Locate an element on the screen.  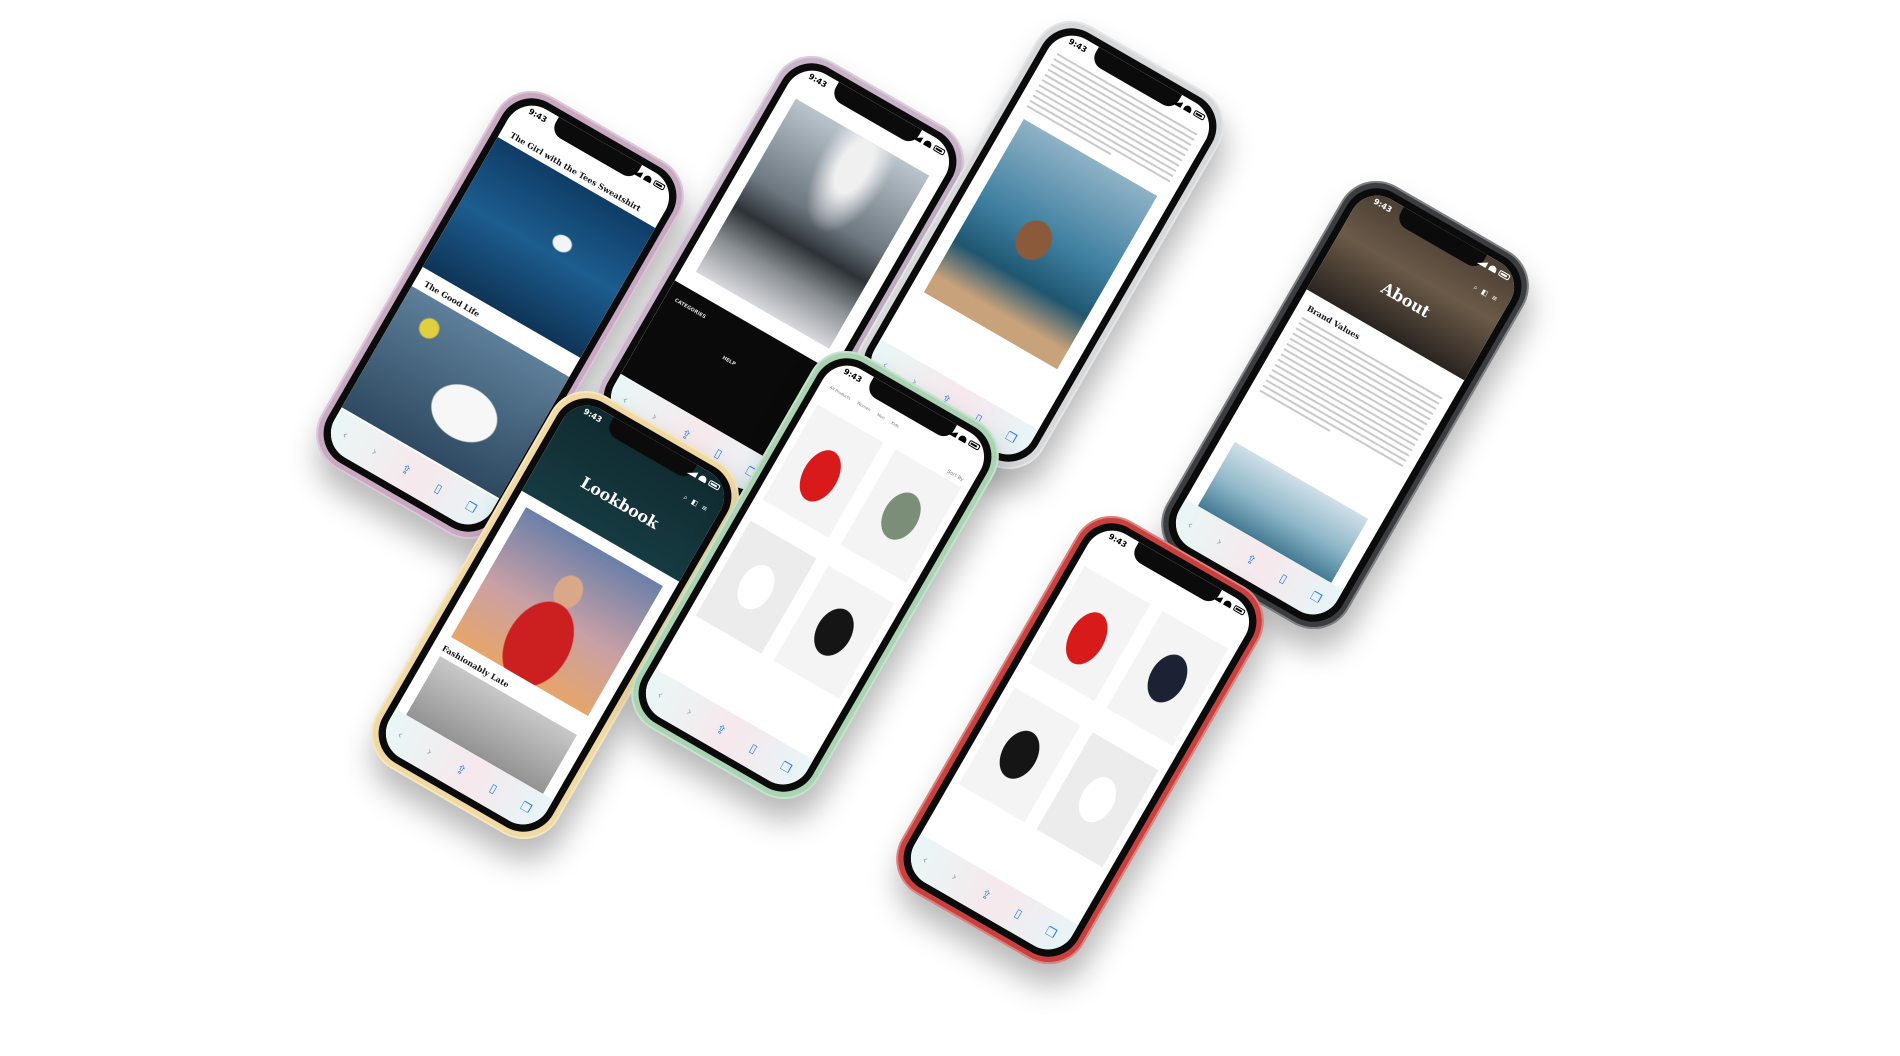
phone-screen: 9:43 ‹ › ⇪ ▯ ❐ is located at coordinates (1080, 740).